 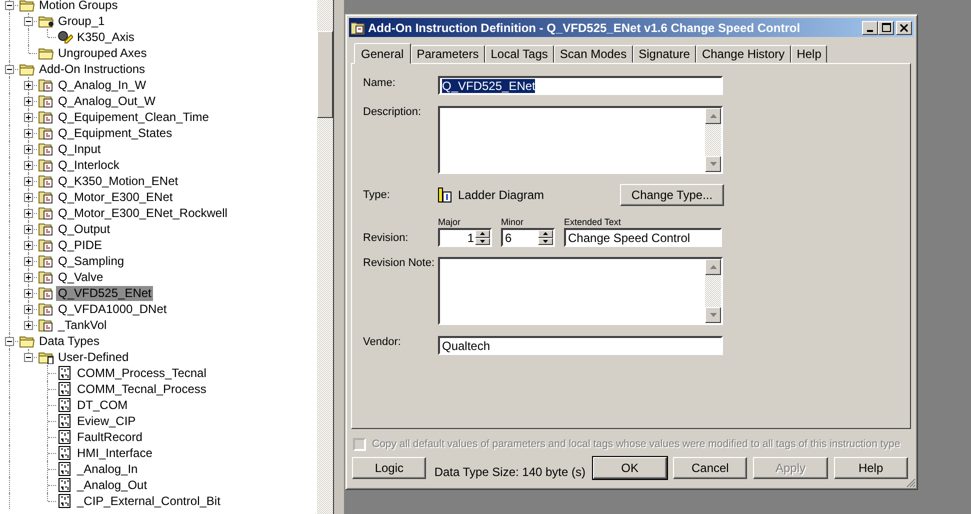 I want to click on folder-icon, so click(x=27, y=6).